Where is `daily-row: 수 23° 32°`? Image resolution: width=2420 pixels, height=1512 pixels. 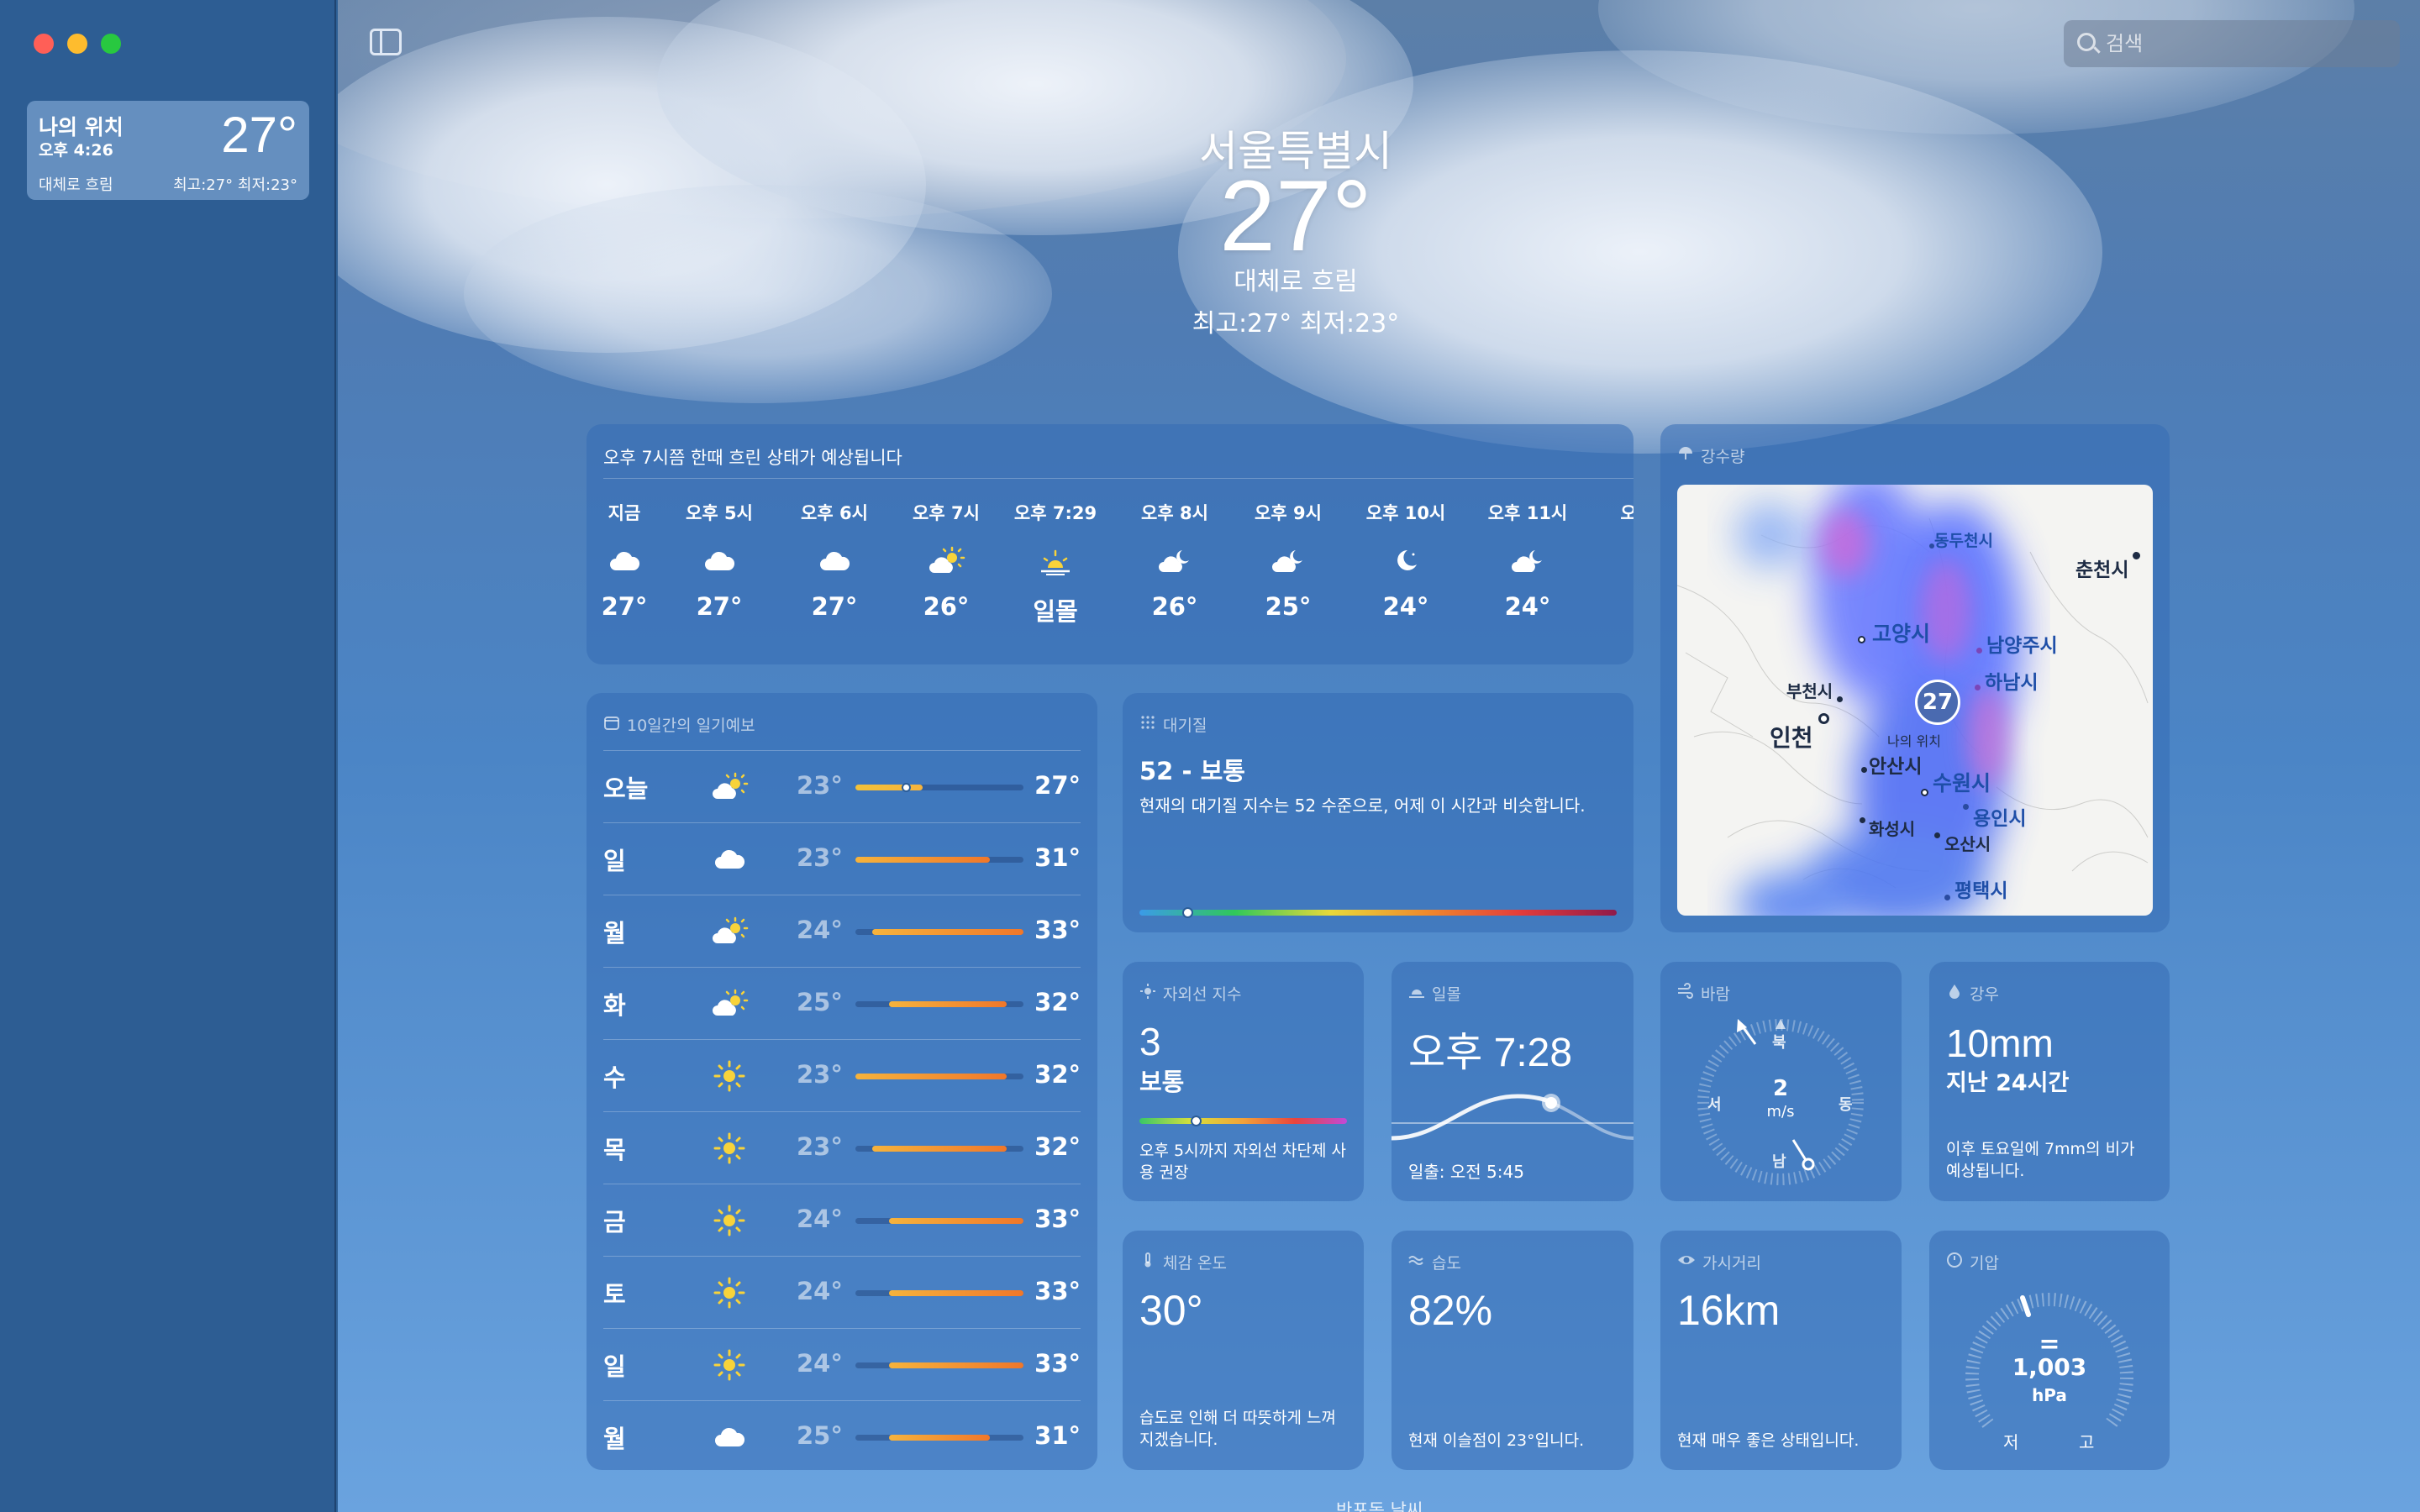
daily-row: 수 23° 32° is located at coordinates (842, 1075).